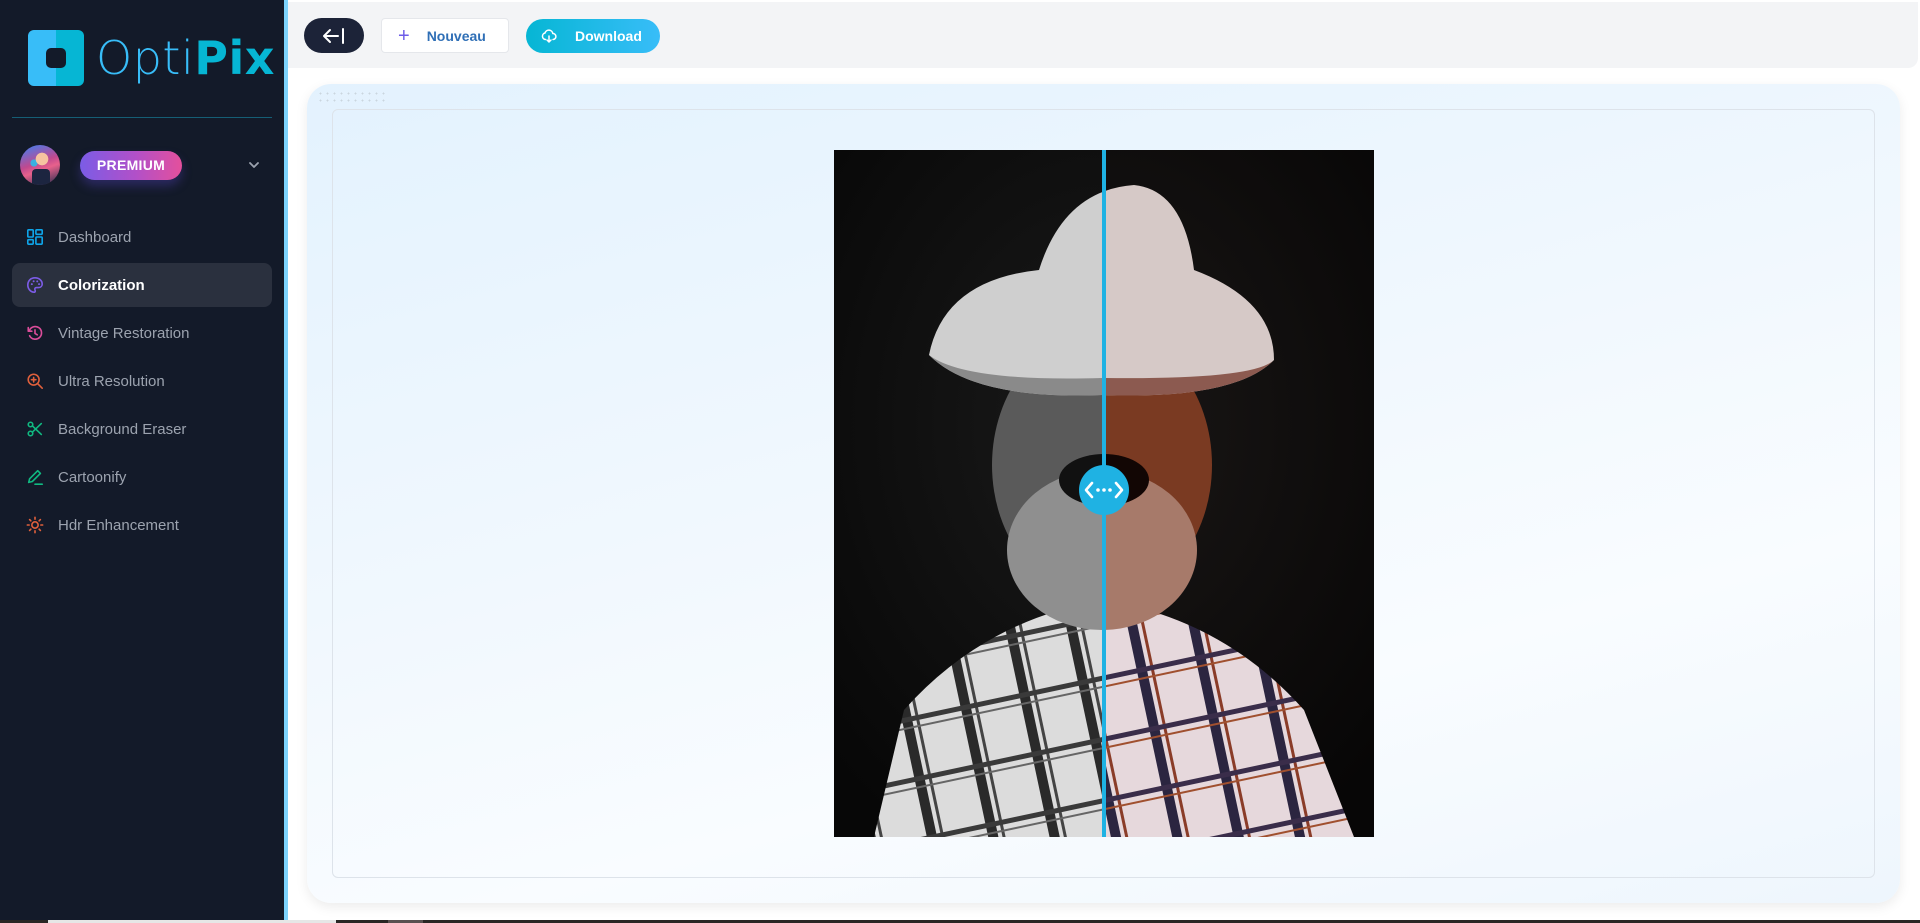 The image size is (1920, 923). I want to click on app-logo: OptiPix, so click(151, 57).